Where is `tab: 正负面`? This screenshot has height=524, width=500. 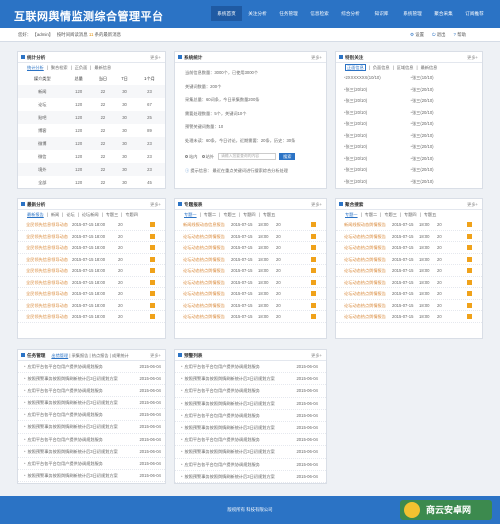 tab: 正负面 is located at coordinates (81, 67).